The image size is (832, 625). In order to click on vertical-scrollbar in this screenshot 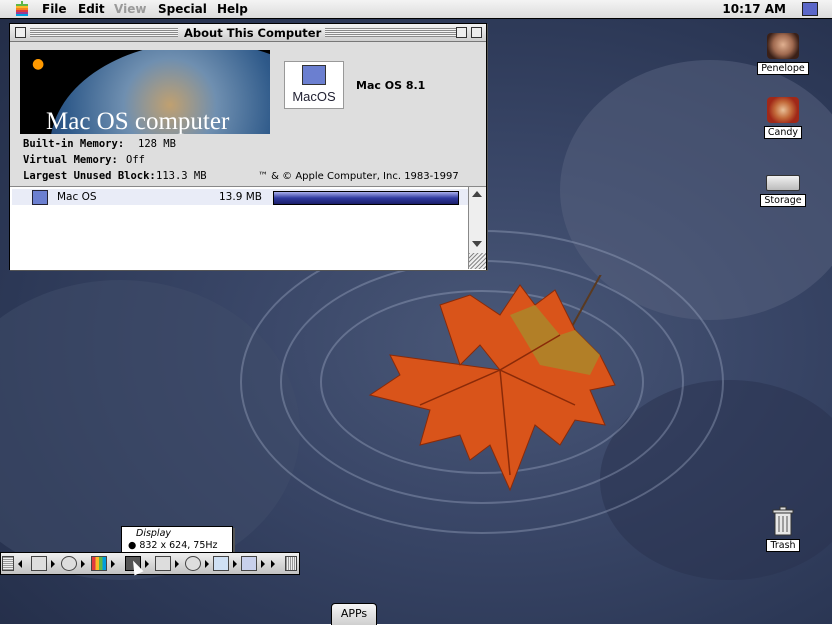, I will do `click(477, 220)`.